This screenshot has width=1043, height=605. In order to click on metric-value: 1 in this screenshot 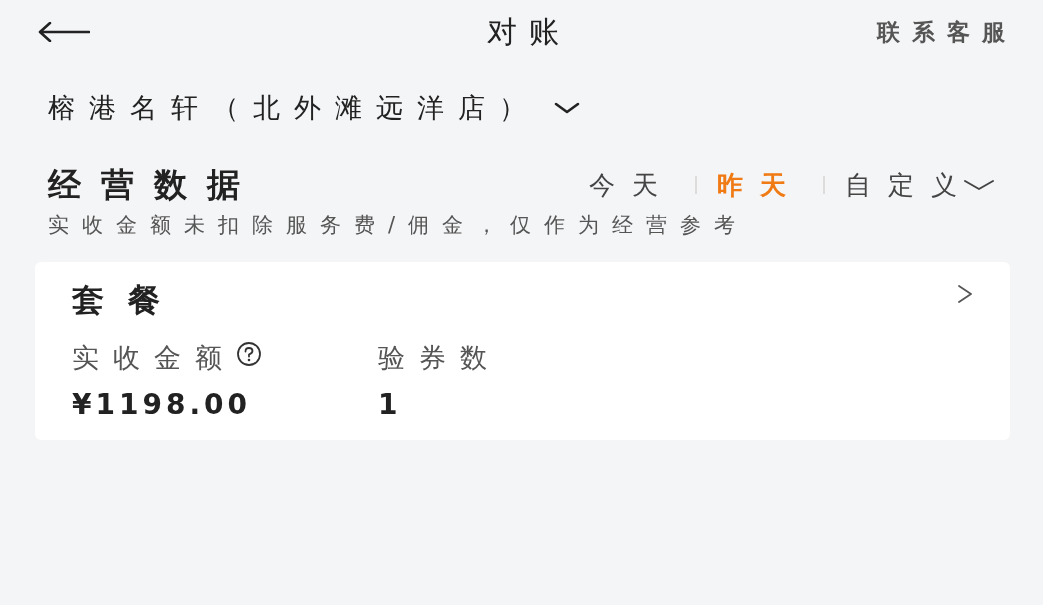, I will do `click(390, 405)`.